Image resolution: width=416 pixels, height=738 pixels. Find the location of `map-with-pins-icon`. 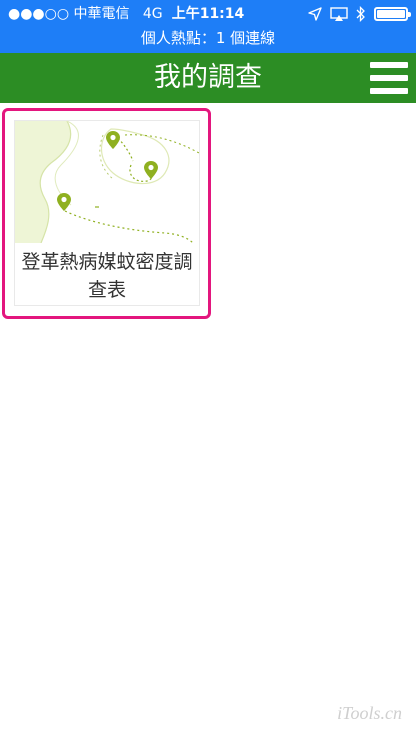

map-with-pins-icon is located at coordinates (107, 182).